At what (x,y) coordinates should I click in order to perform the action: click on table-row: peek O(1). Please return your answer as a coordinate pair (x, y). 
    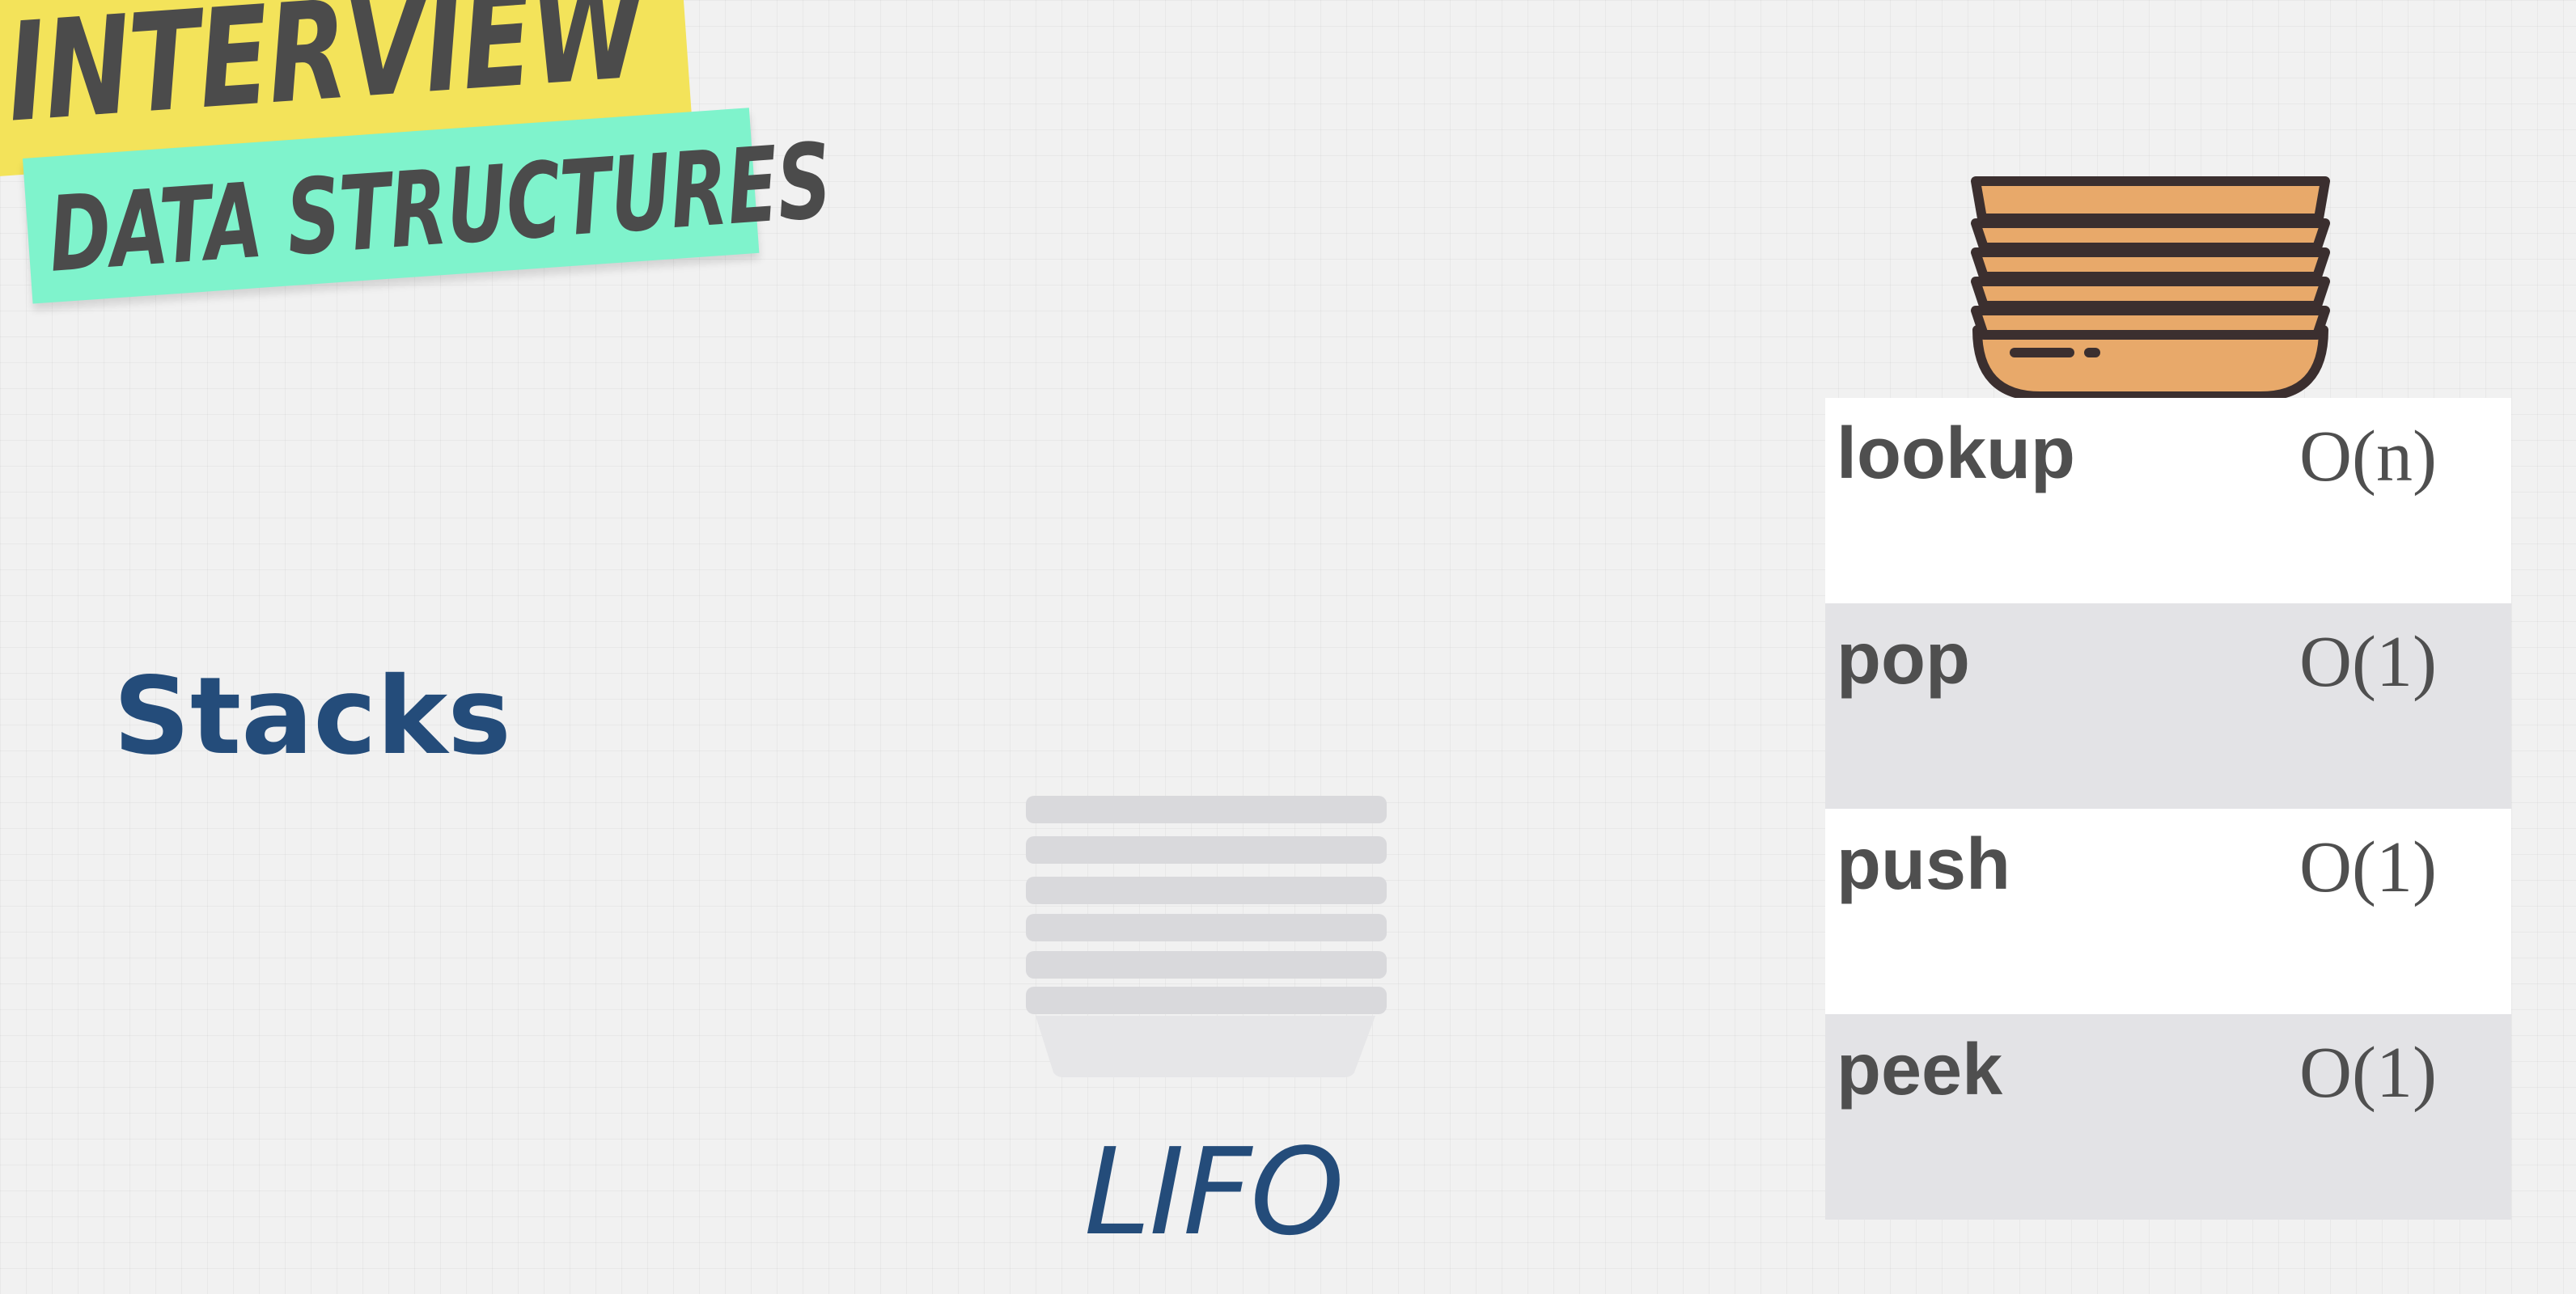
    Looking at the image, I should click on (2168, 1117).